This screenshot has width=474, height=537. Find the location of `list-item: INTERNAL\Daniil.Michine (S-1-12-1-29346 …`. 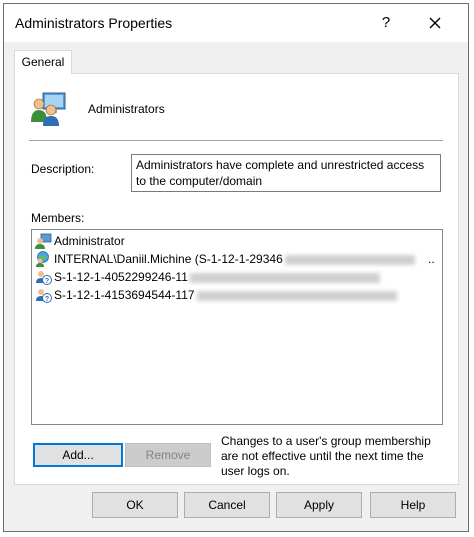

list-item: INTERNAL\Daniil.Michine (S-1-12-1-29346 … is located at coordinates (237, 259).